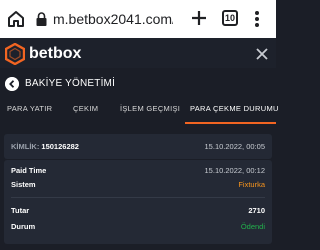  What do you see at coordinates (234, 146) in the screenshot?
I see `transaction-created-at: 15.10.2022, 00:05` at bounding box center [234, 146].